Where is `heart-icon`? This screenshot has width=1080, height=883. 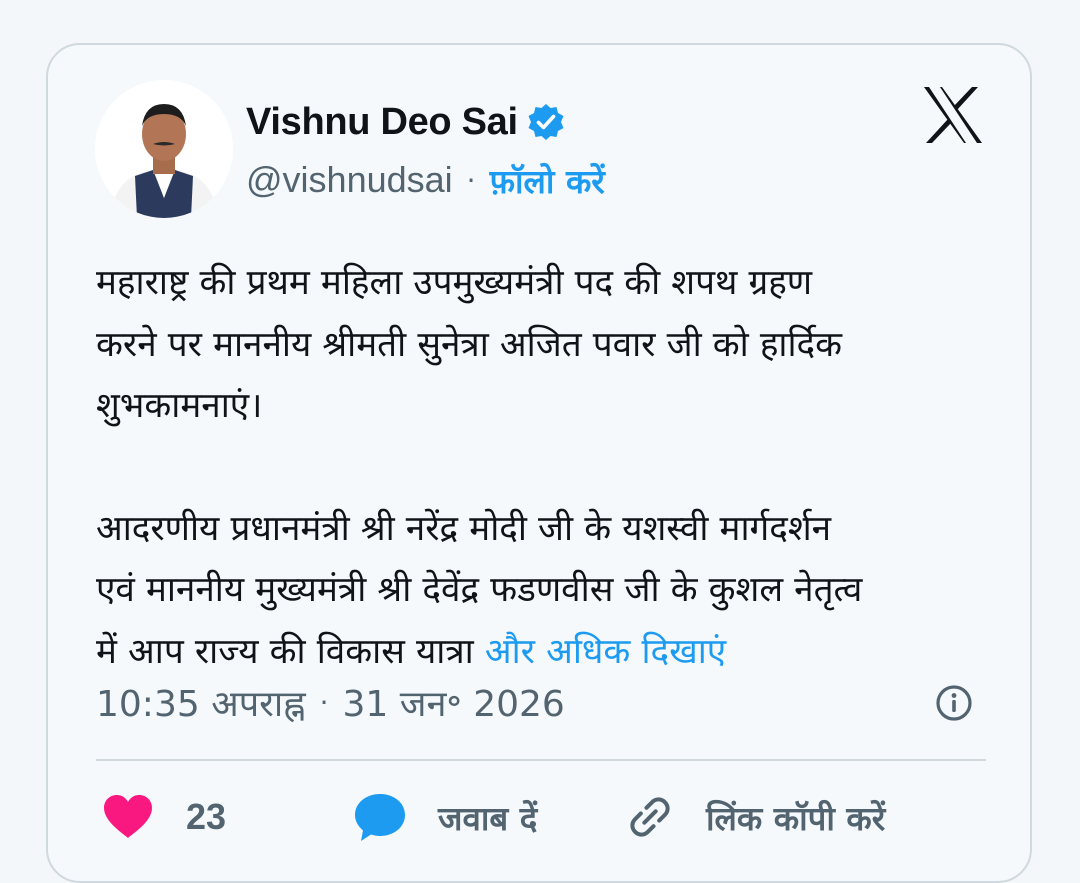 heart-icon is located at coordinates (128, 816).